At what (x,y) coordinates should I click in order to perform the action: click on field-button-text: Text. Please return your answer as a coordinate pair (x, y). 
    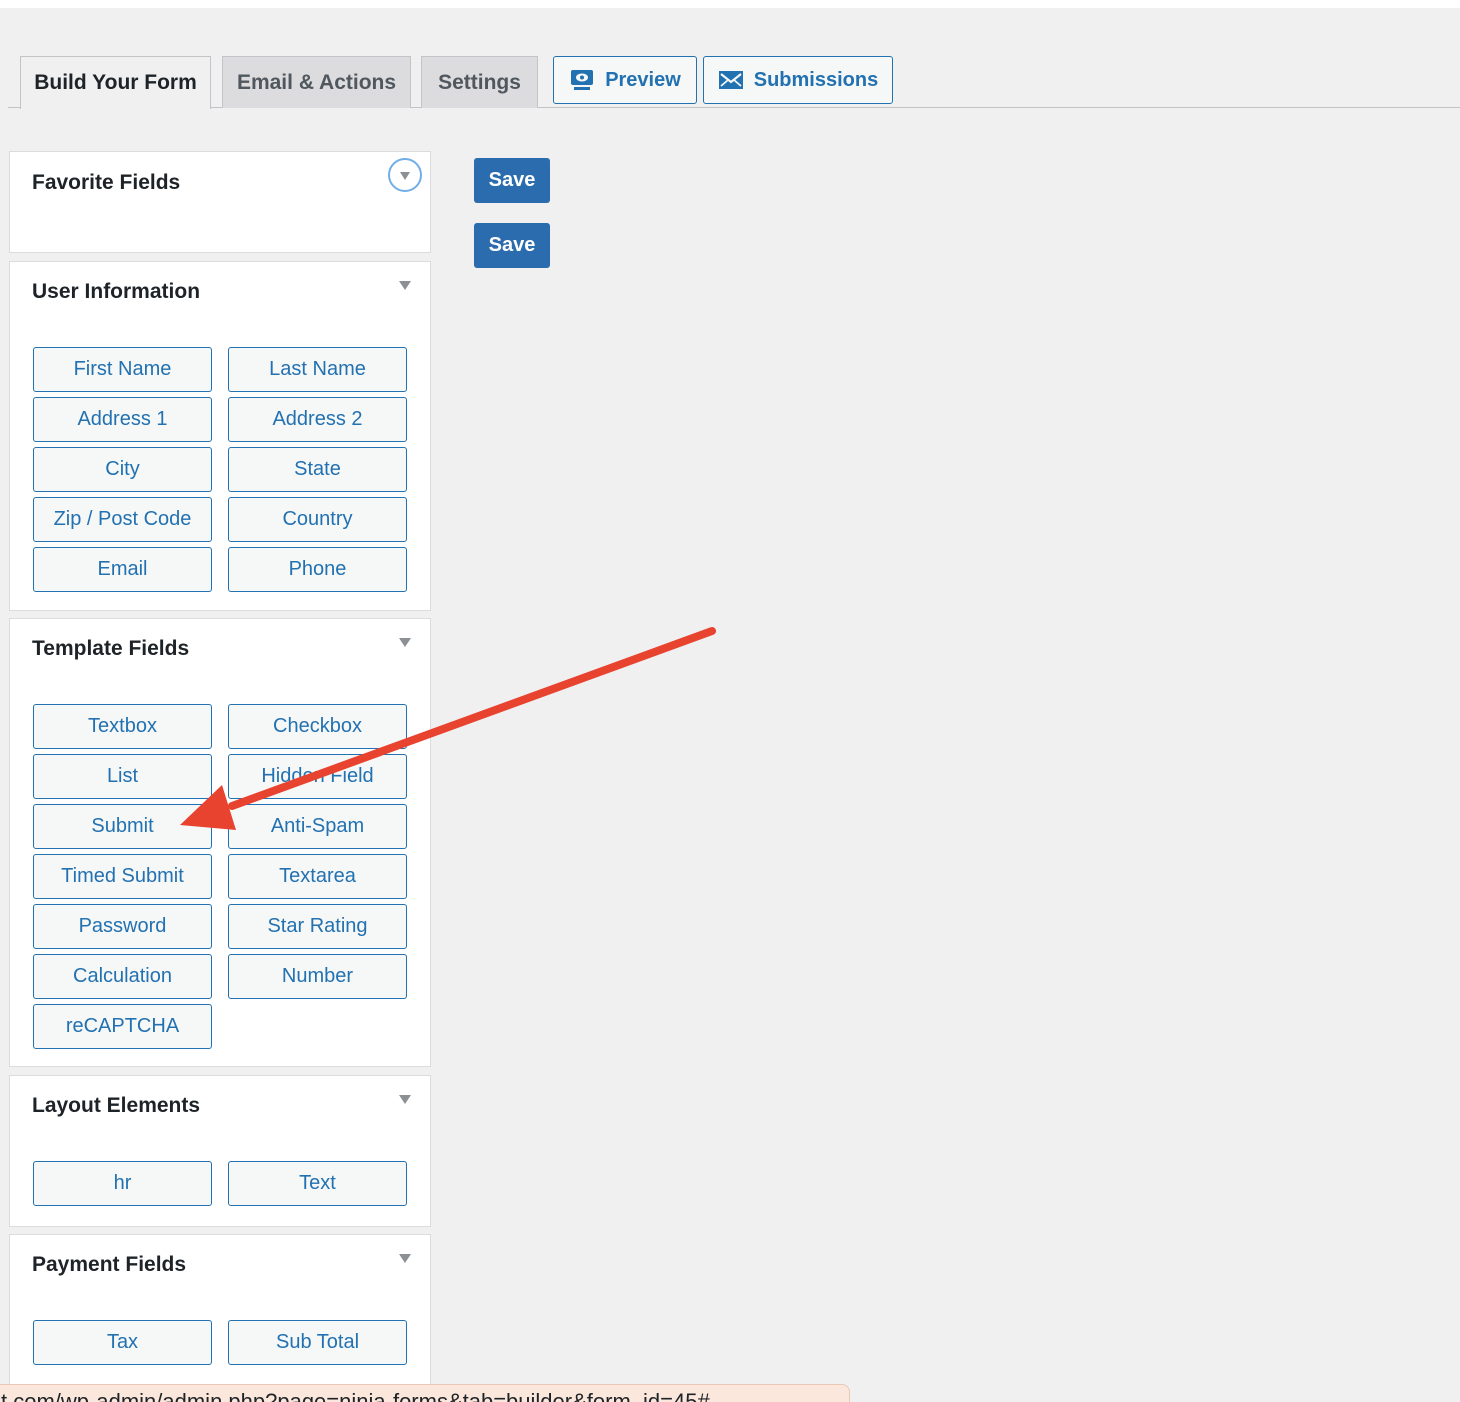
    Looking at the image, I should click on (317, 1183).